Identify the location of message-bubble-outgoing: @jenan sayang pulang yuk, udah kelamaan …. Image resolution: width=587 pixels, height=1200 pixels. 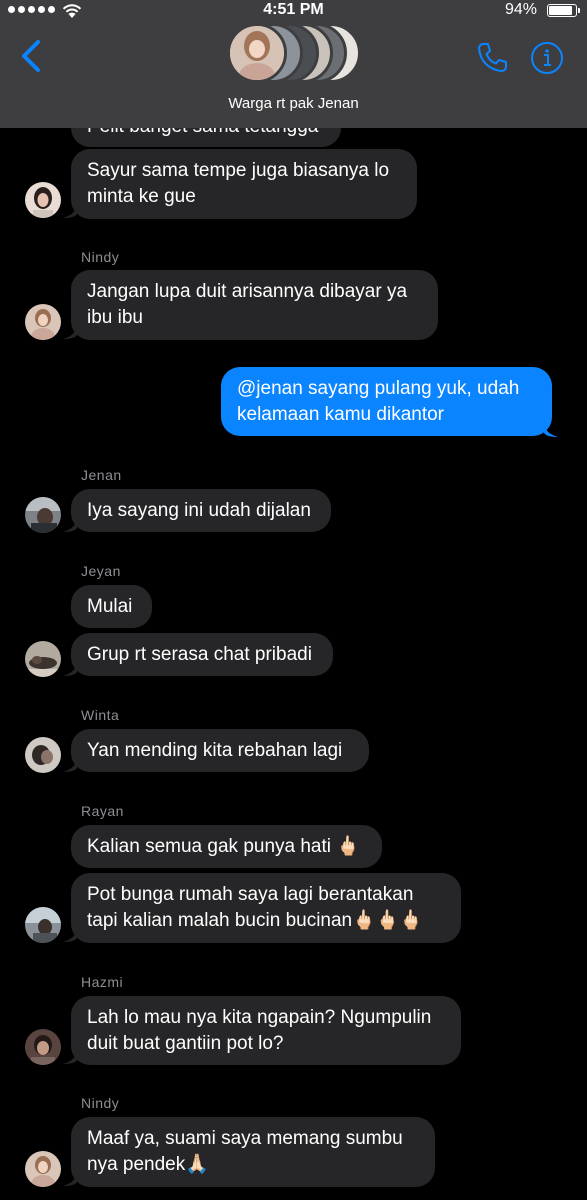
(386, 401).